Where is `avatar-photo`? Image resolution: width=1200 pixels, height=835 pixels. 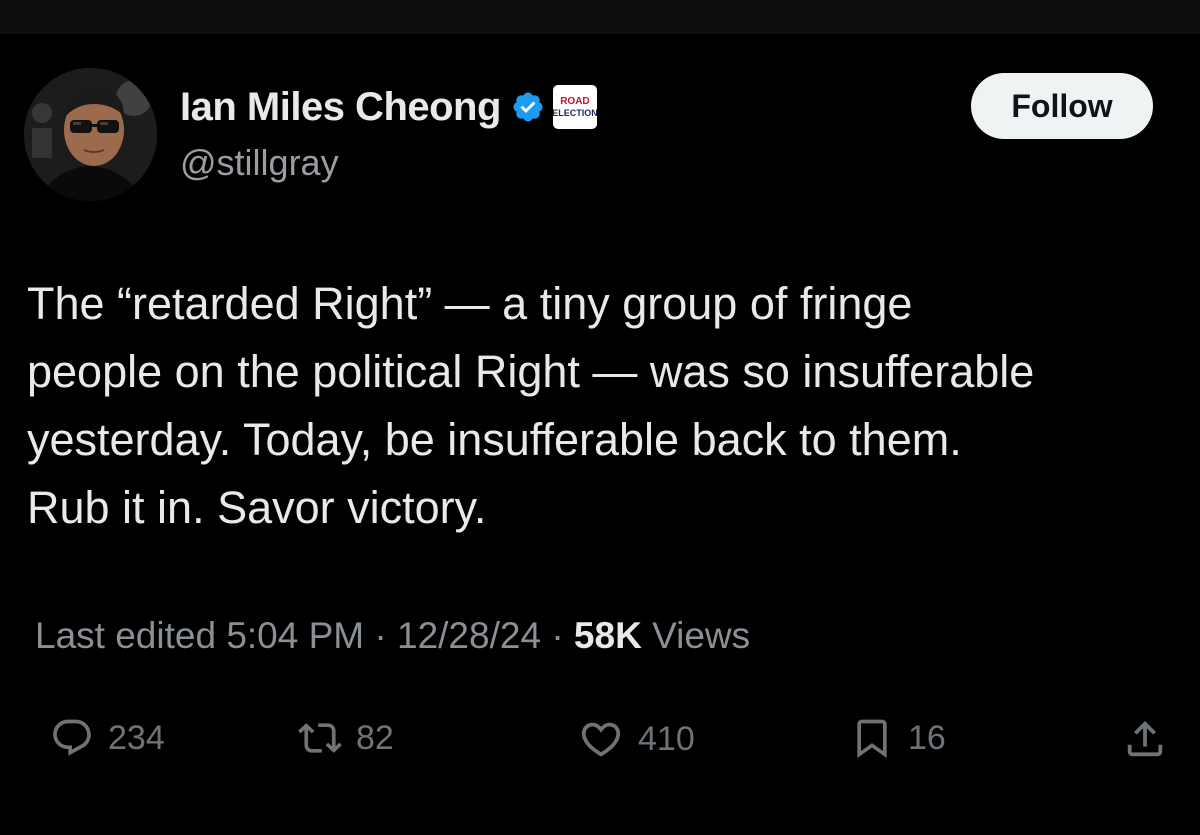
avatar-photo is located at coordinates (90, 134).